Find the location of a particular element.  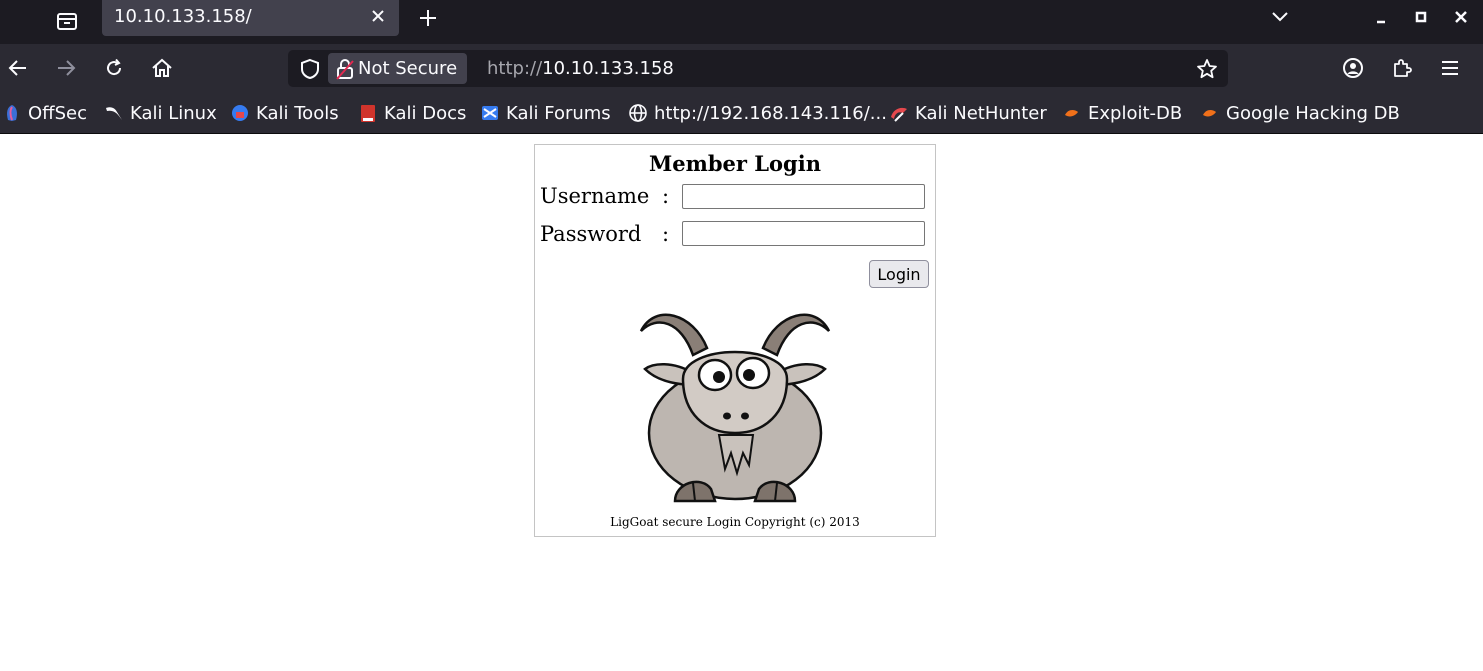

window-close-button is located at coordinates (1461, 17).